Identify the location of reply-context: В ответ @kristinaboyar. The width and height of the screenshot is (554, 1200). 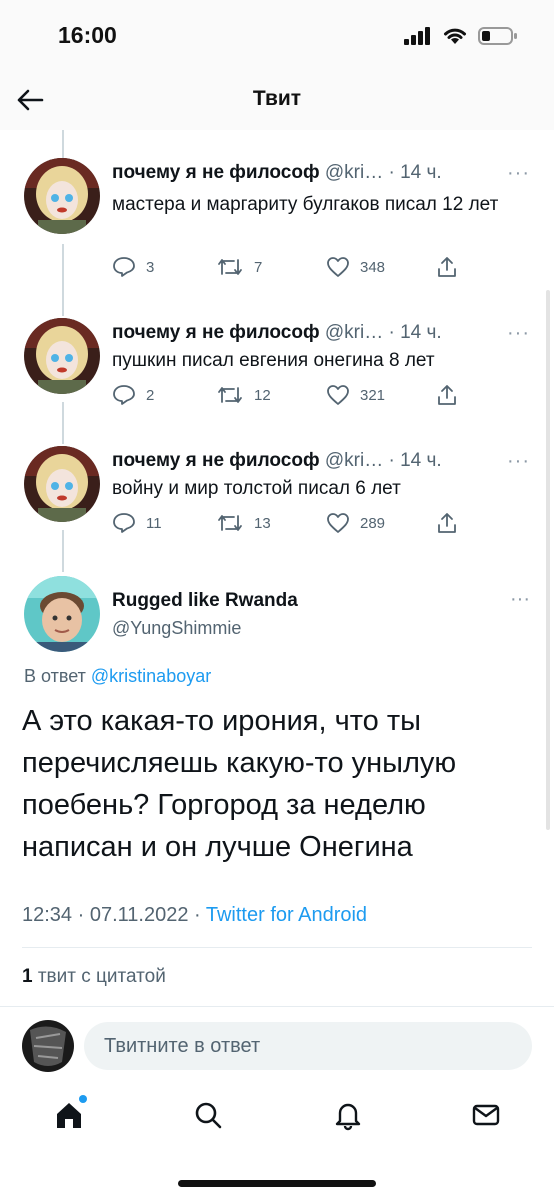
(117, 676).